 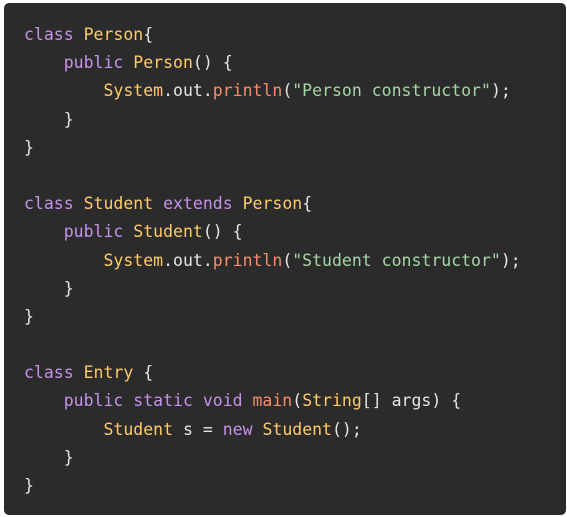 I want to click on code-line-10: }, so click(x=295, y=289).